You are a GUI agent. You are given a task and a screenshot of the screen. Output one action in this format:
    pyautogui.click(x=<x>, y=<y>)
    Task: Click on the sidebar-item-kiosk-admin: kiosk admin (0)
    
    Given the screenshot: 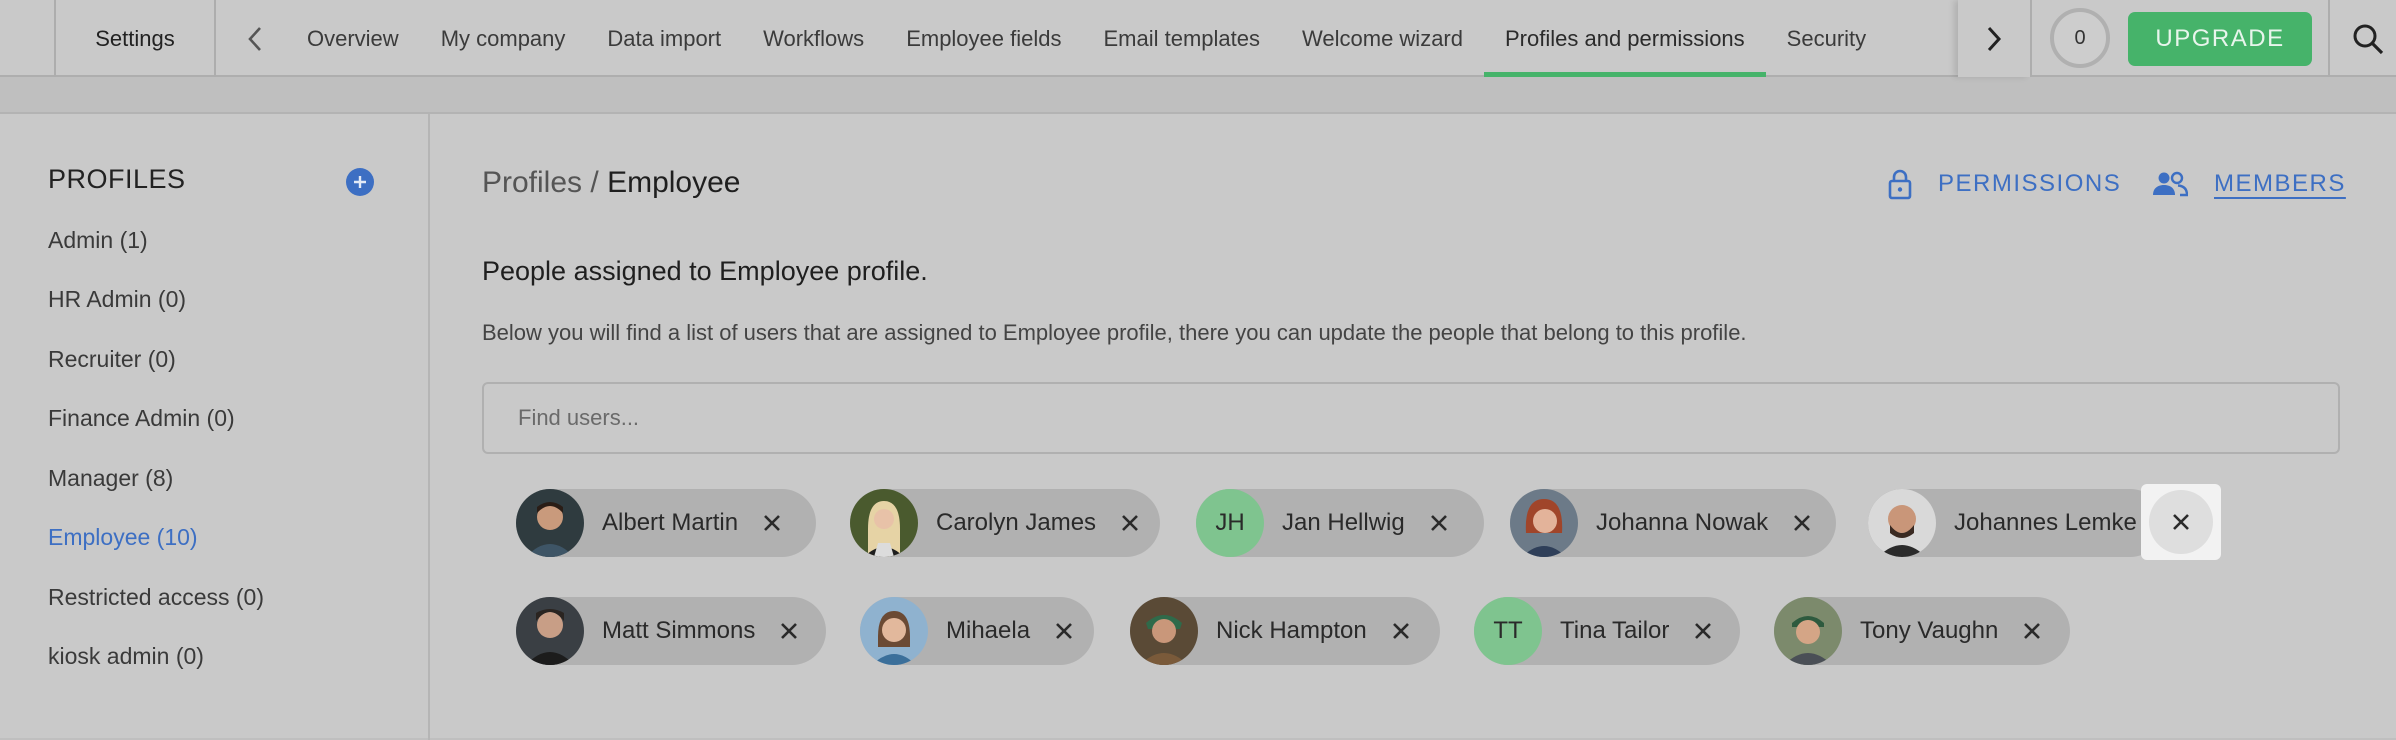 What is the action you would take?
    pyautogui.click(x=126, y=656)
    